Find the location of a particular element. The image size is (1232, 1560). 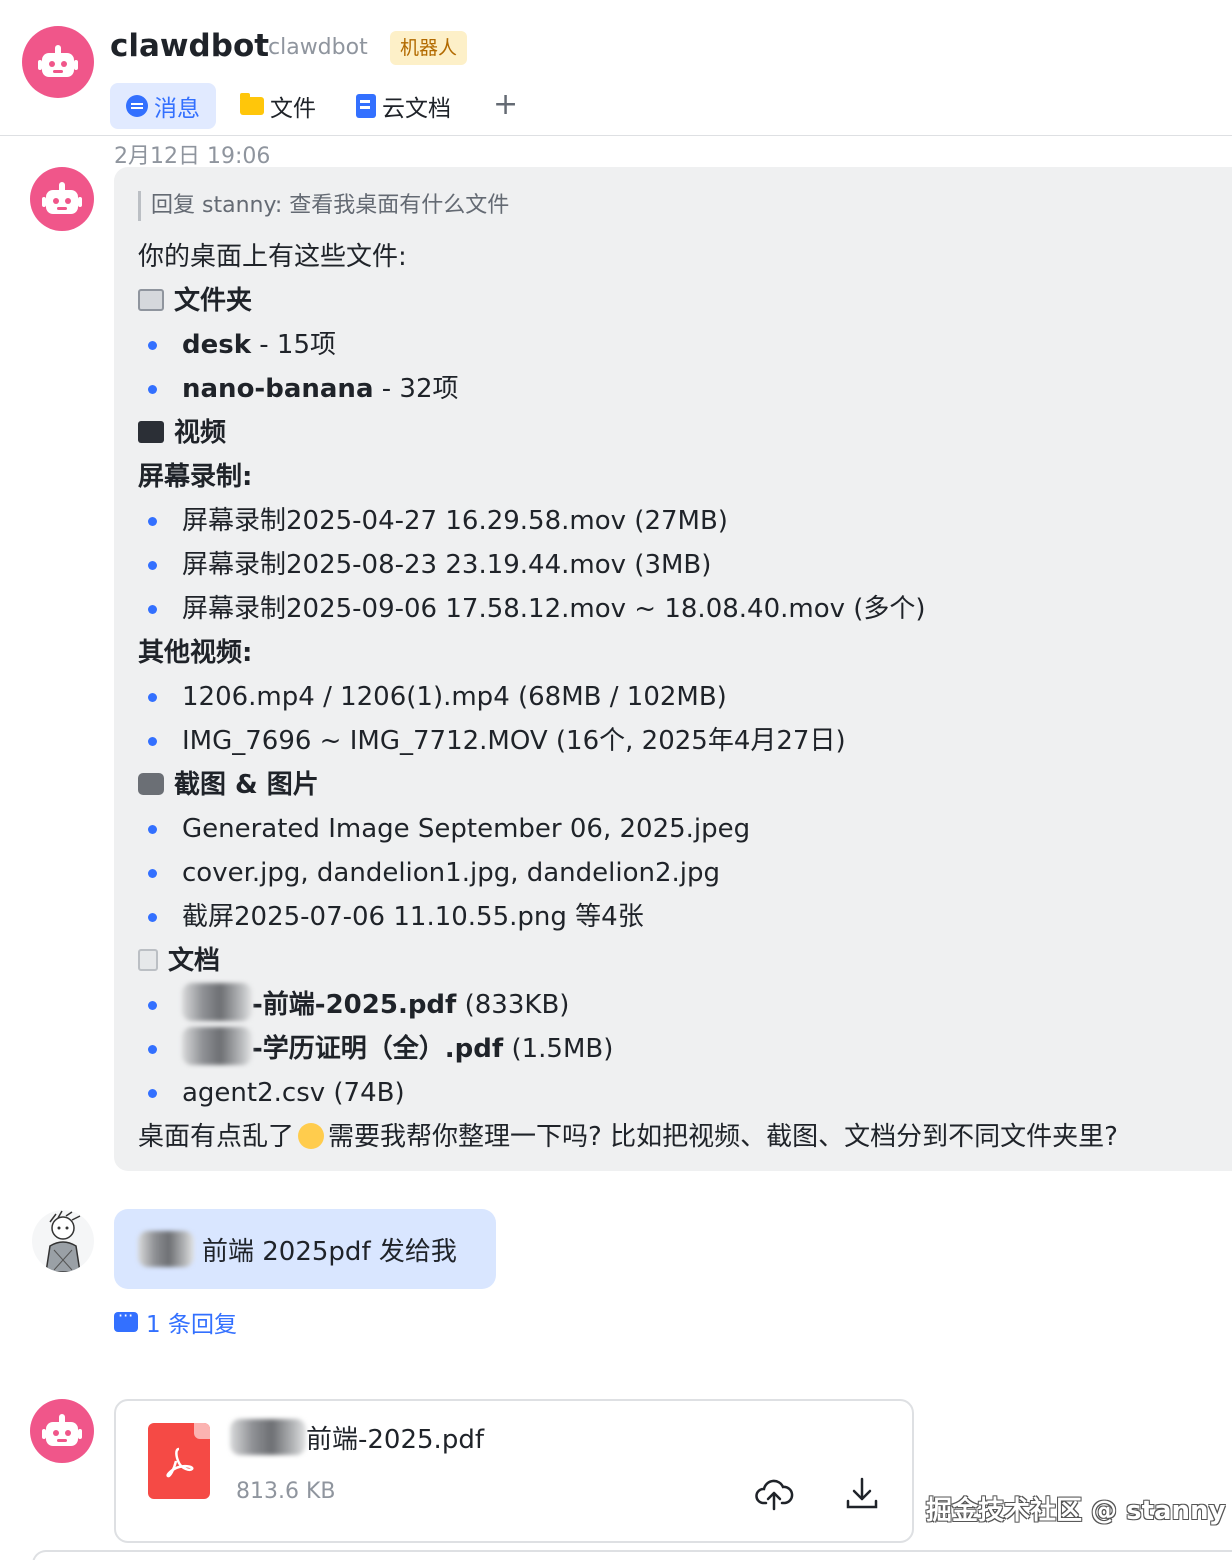

user-sketch-icon is located at coordinates (63, 1241).